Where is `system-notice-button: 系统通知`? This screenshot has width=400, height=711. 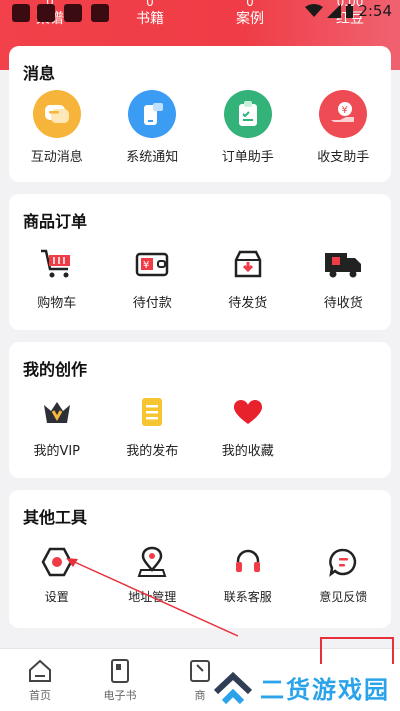 system-notice-button: 系统通知 is located at coordinates (153, 127).